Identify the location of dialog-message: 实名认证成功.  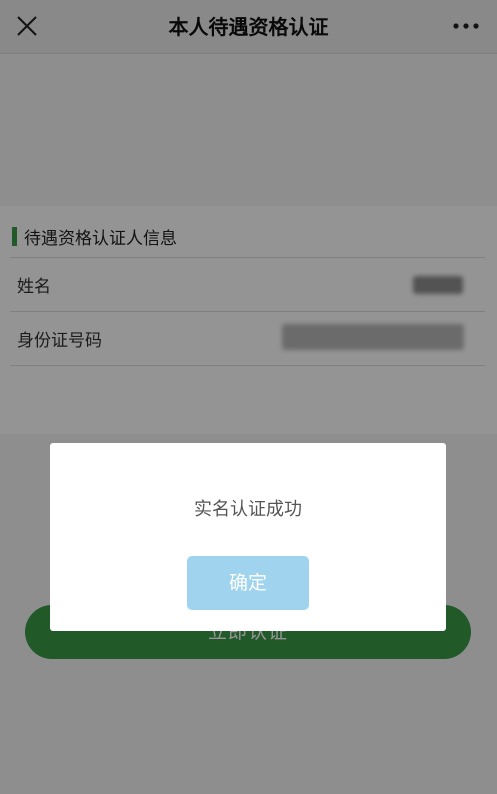
(248, 509).